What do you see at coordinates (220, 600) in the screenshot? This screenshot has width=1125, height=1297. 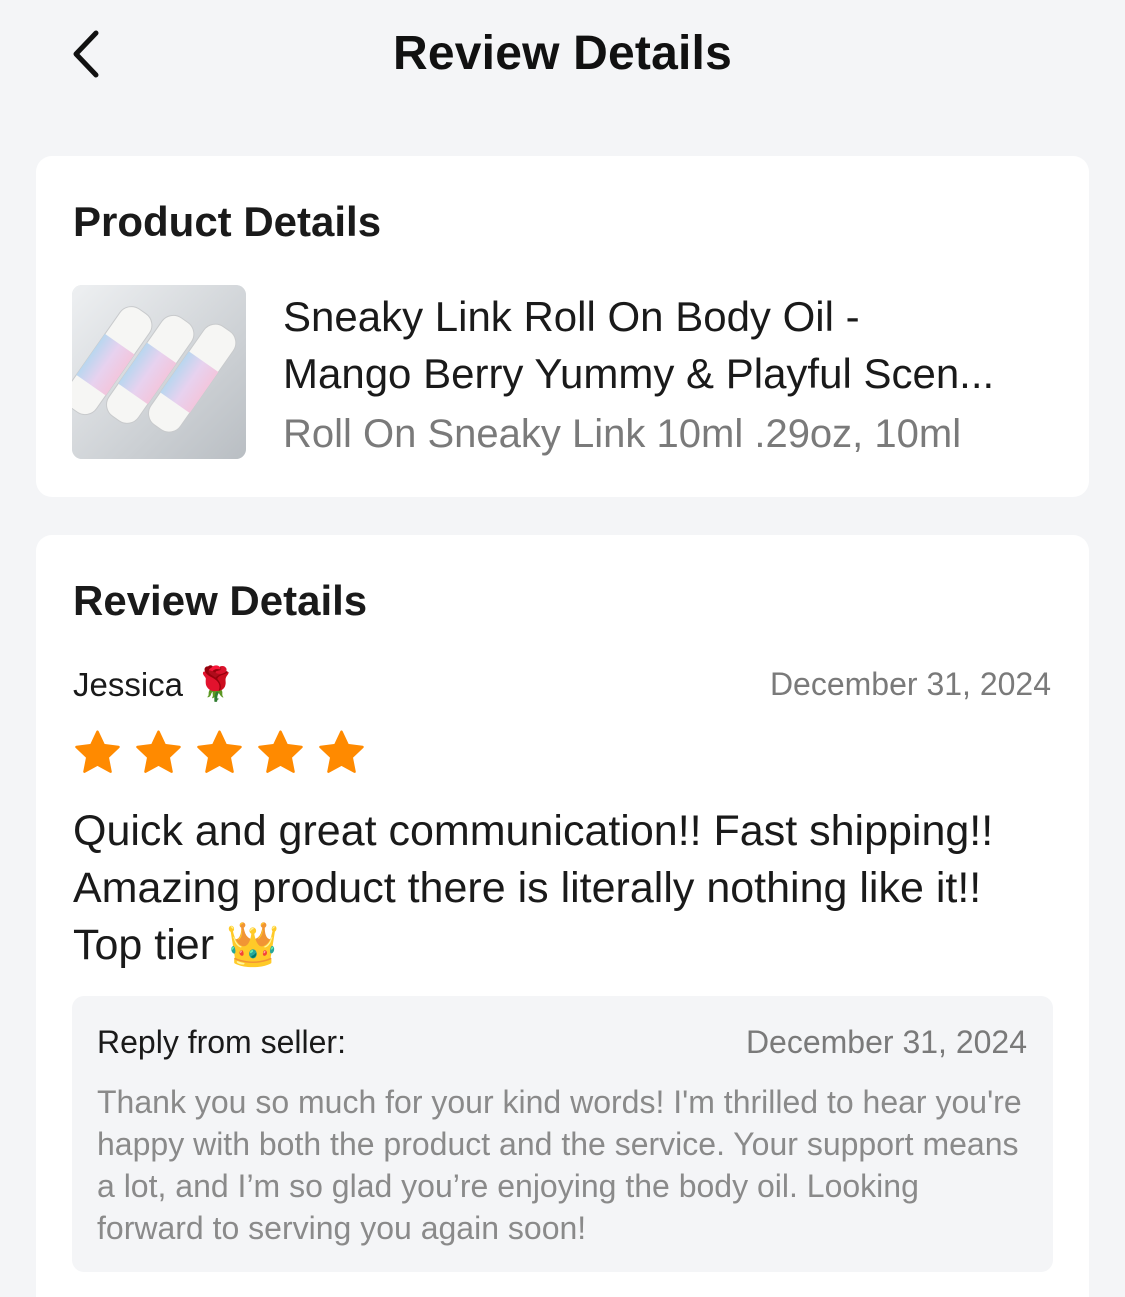 I see `review-details-heading: Review Details` at bounding box center [220, 600].